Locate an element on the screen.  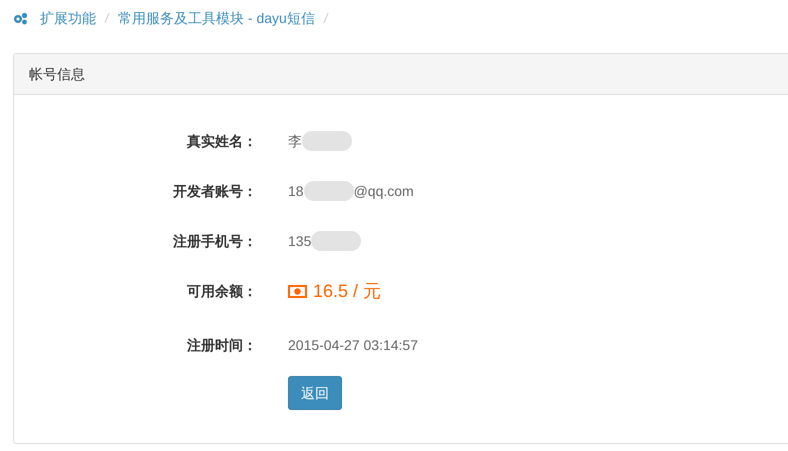
field-value: 2015-04-27 03:14:57 is located at coordinates (353, 345).